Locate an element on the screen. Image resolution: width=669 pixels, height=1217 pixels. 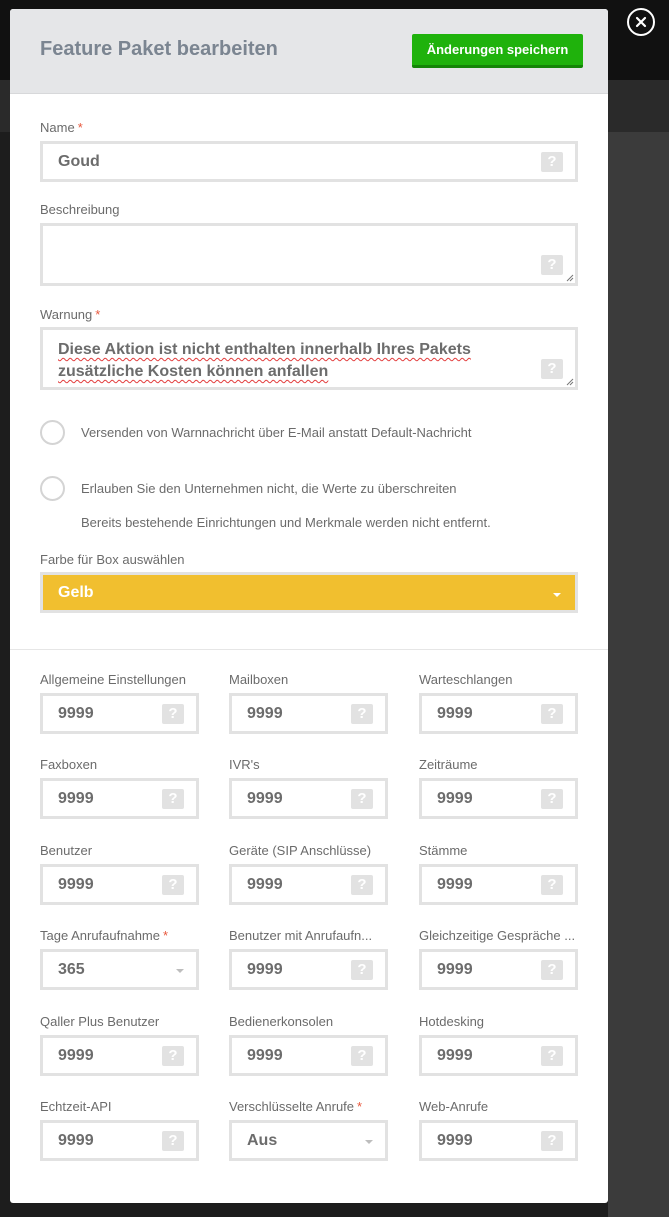
limit-value: 365 is located at coordinates (71, 969).